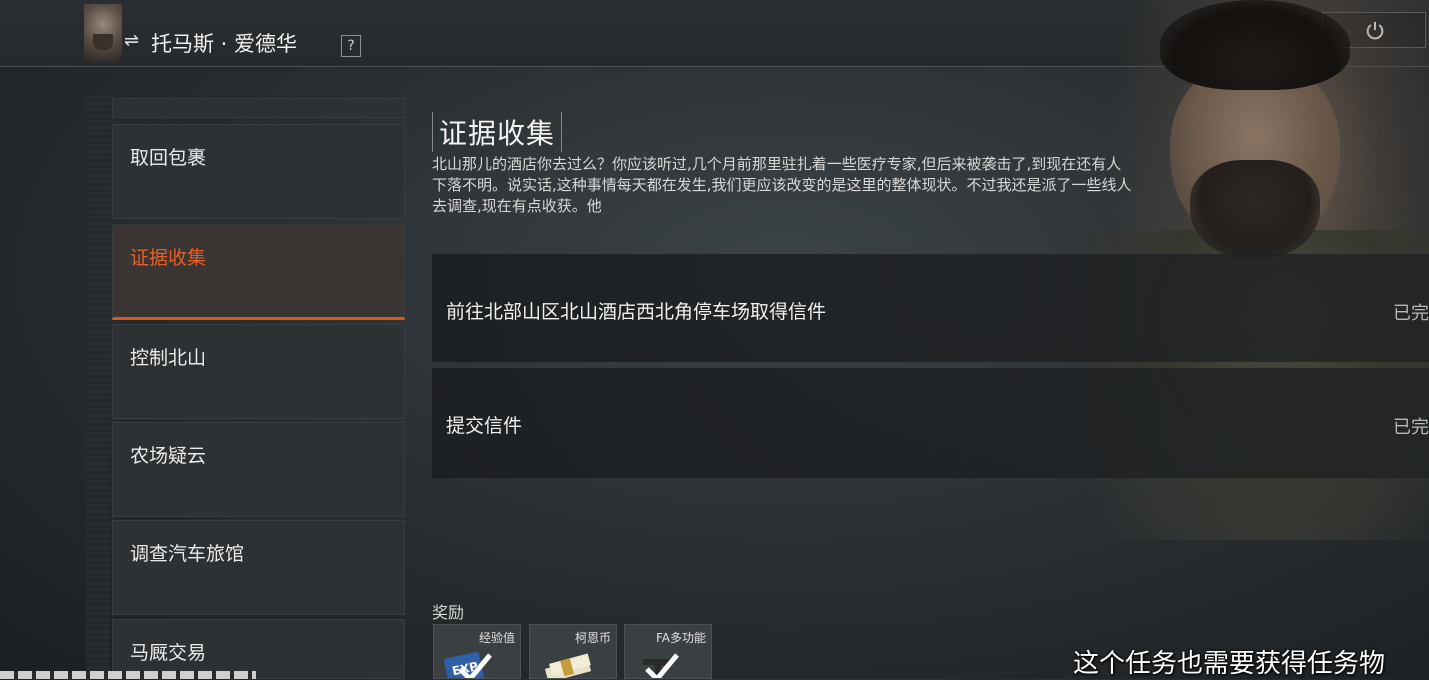 The image size is (1429, 680). What do you see at coordinates (168, 258) in the screenshot?
I see `task-item-label: 证据收集` at bounding box center [168, 258].